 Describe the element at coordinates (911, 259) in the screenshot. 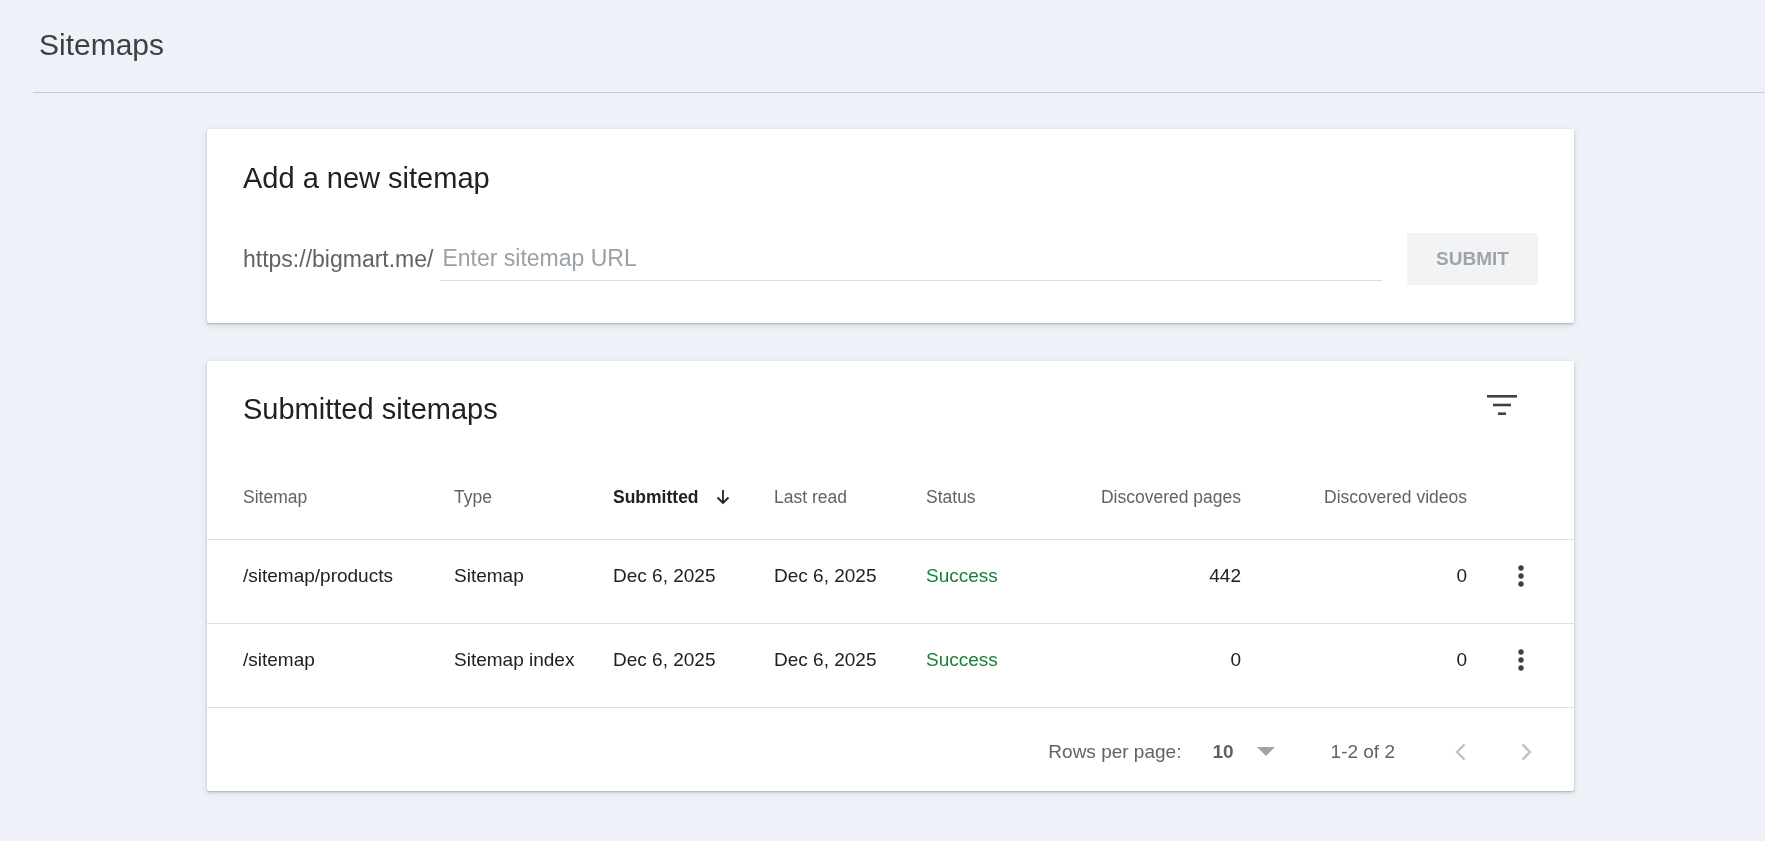

I see `sitemap-url-field: Enter sitemap URL` at that location.